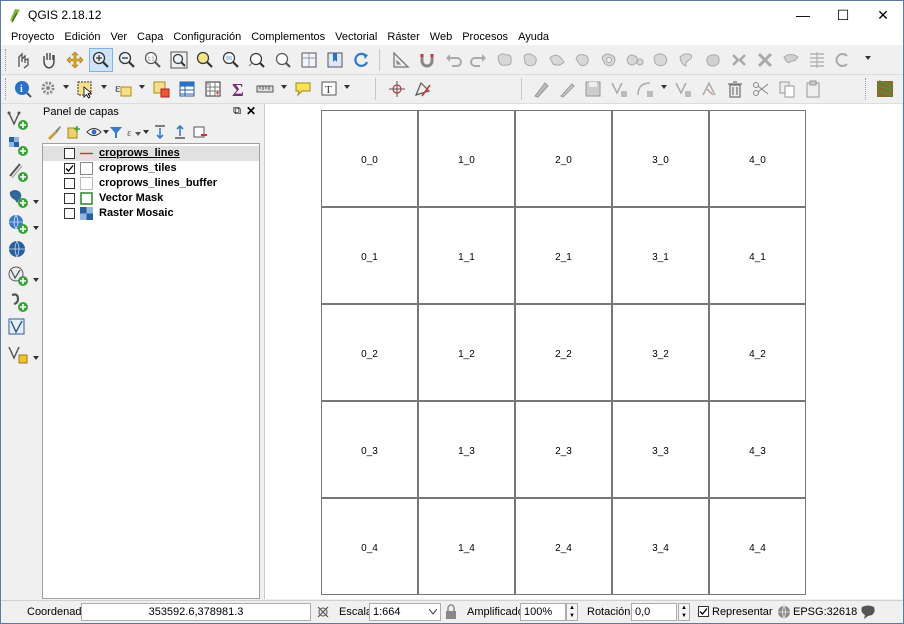 This screenshot has height=624, width=904. What do you see at coordinates (32, 37) in the screenshot?
I see `menu-proyecto: Proyecto` at bounding box center [32, 37].